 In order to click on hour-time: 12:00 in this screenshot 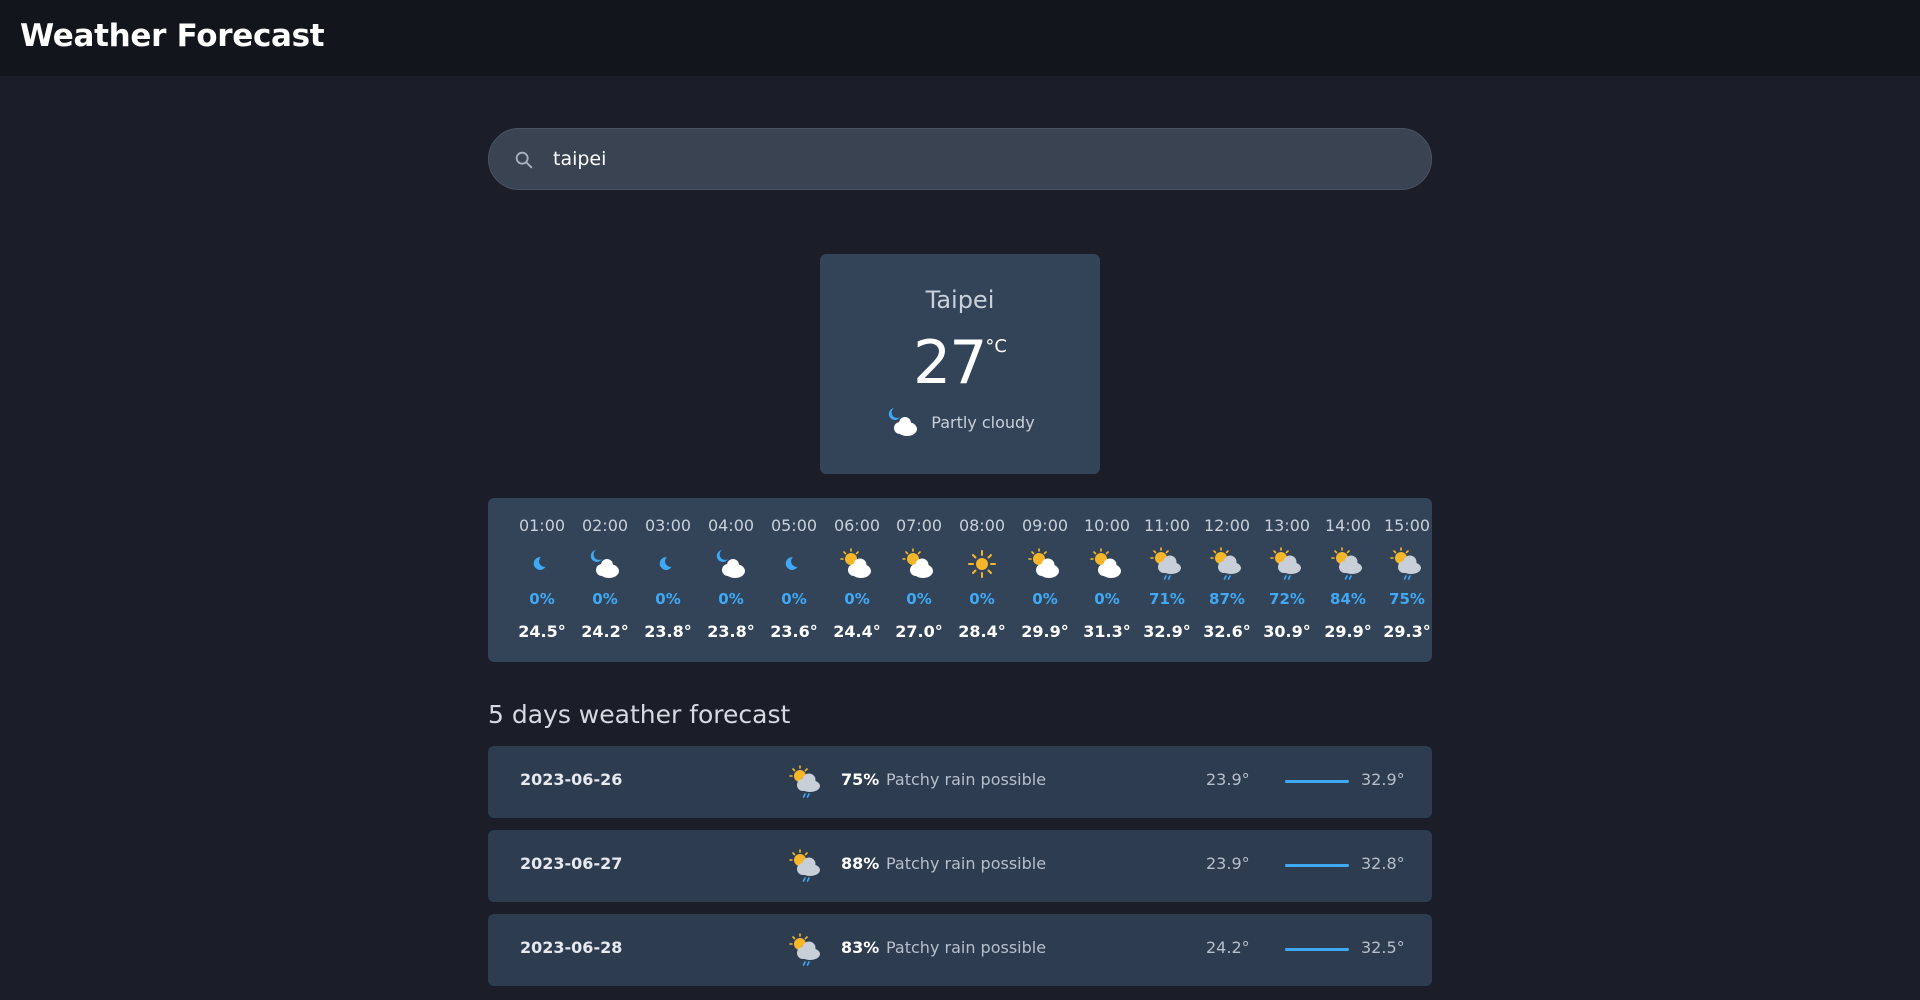, I will do `click(1227, 525)`.